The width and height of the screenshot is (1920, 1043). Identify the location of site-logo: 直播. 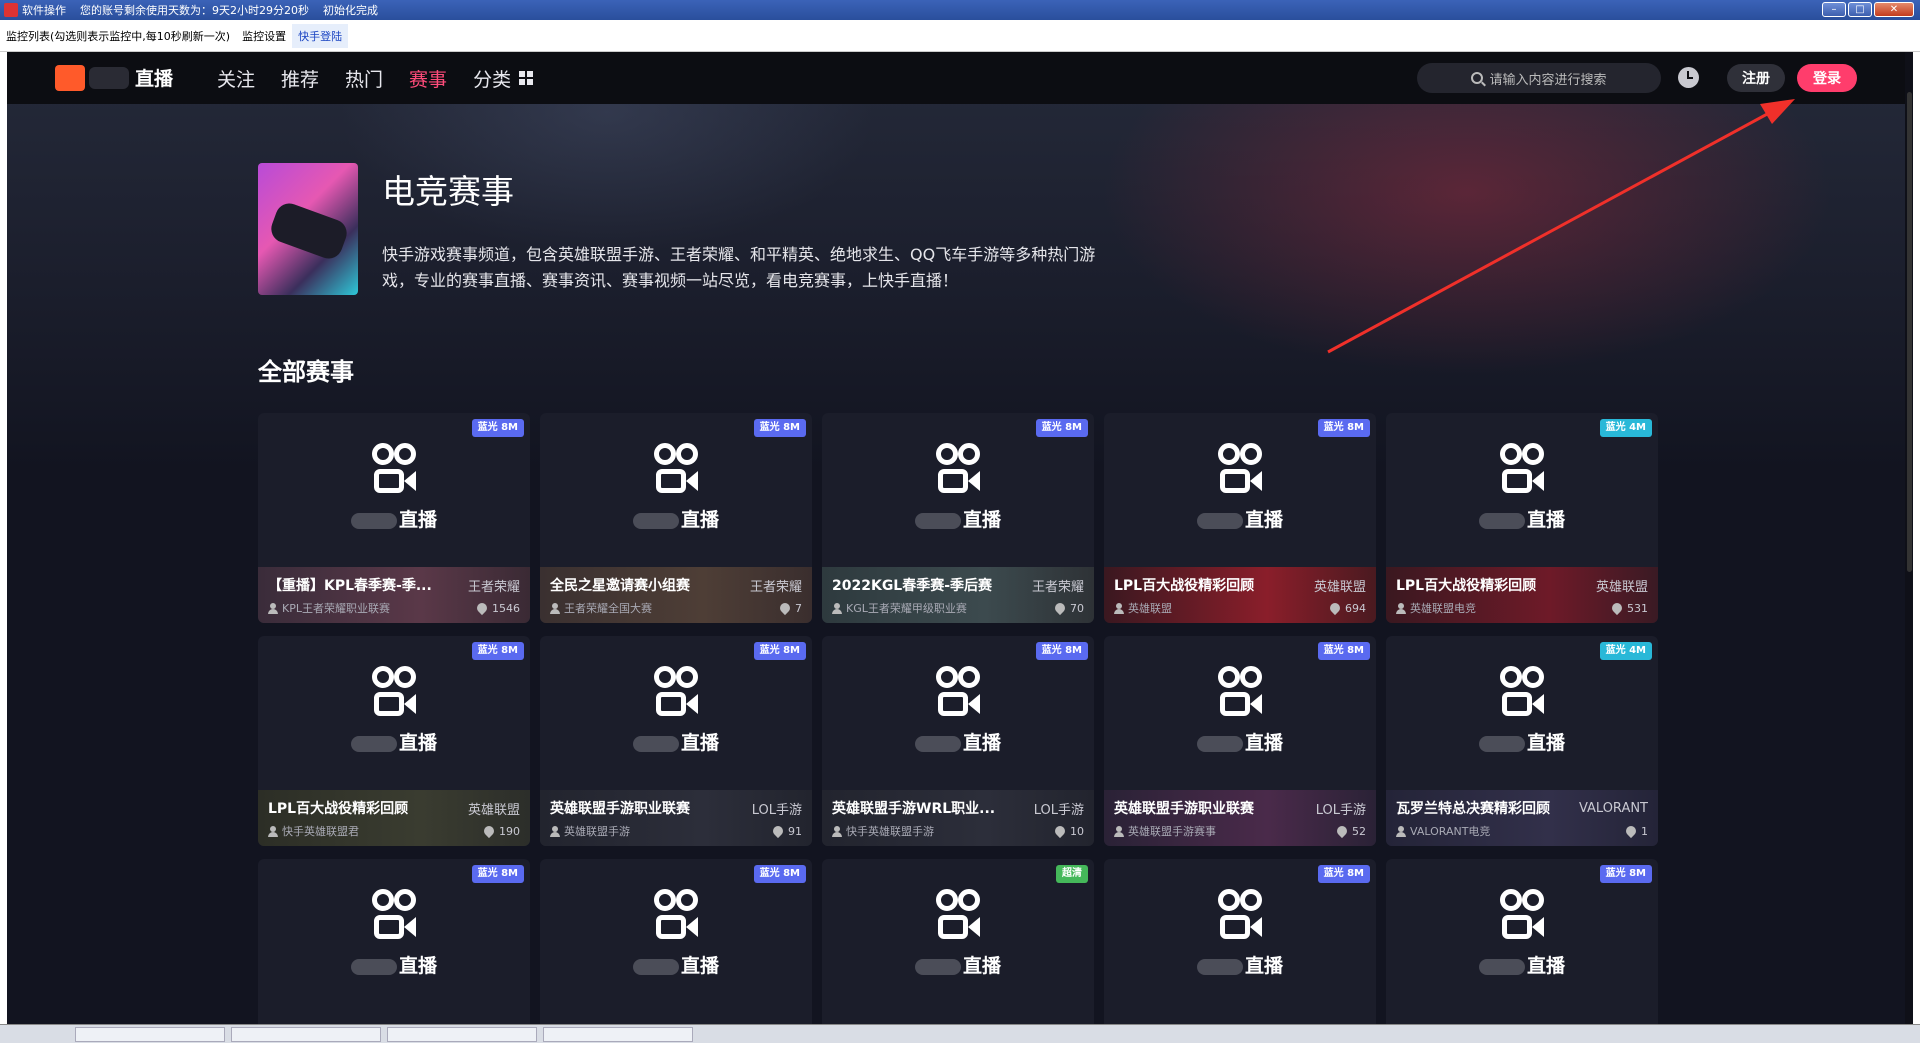
(114, 77).